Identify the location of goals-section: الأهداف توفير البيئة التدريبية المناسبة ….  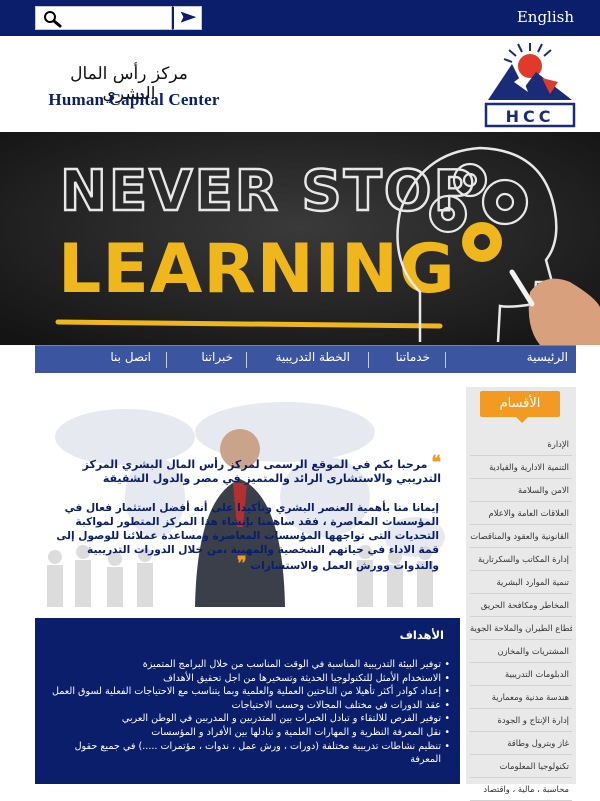
(247, 701).